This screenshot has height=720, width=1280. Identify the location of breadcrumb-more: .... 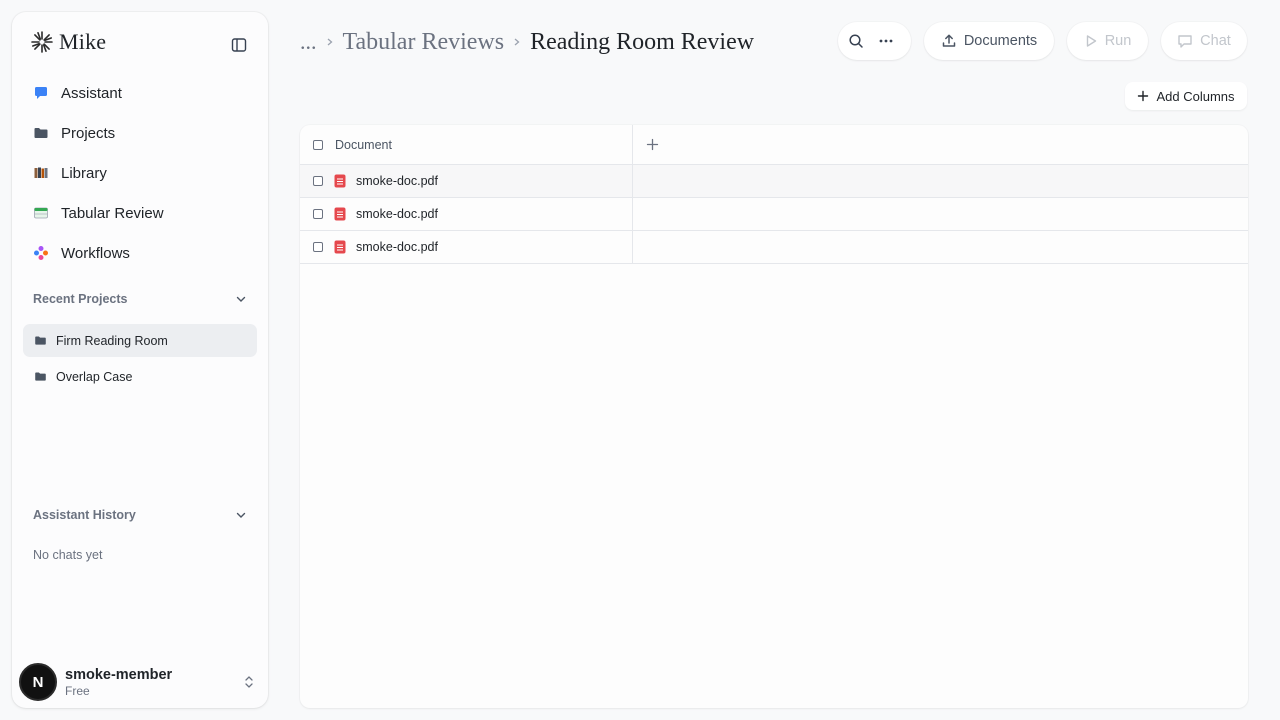
(308, 42).